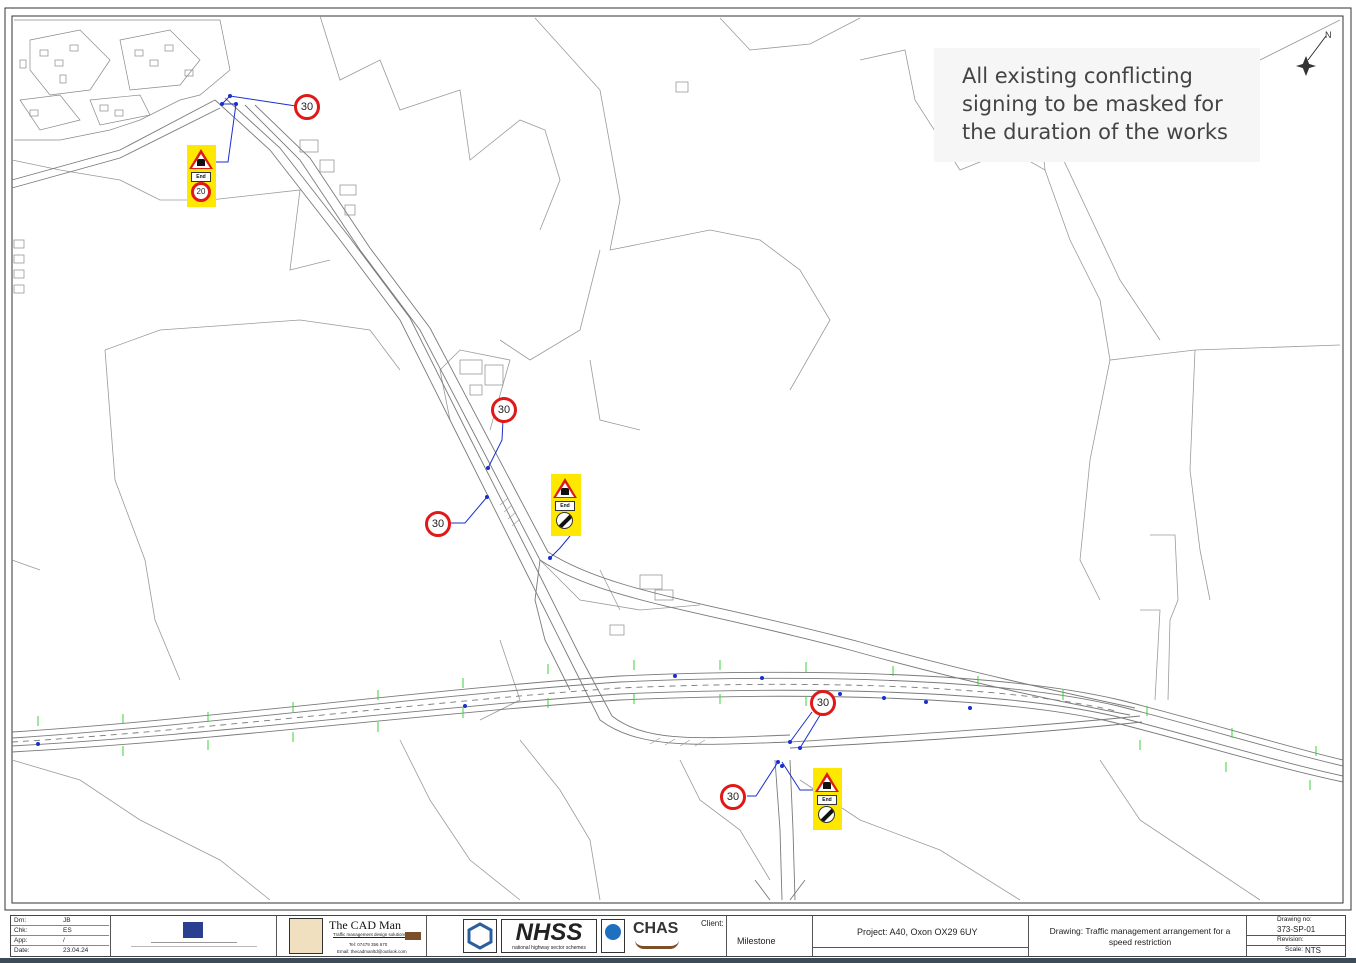 This screenshot has width=1356, height=963. Describe the element at coordinates (19, 266) in the screenshot. I see `housing-left-edge` at that location.